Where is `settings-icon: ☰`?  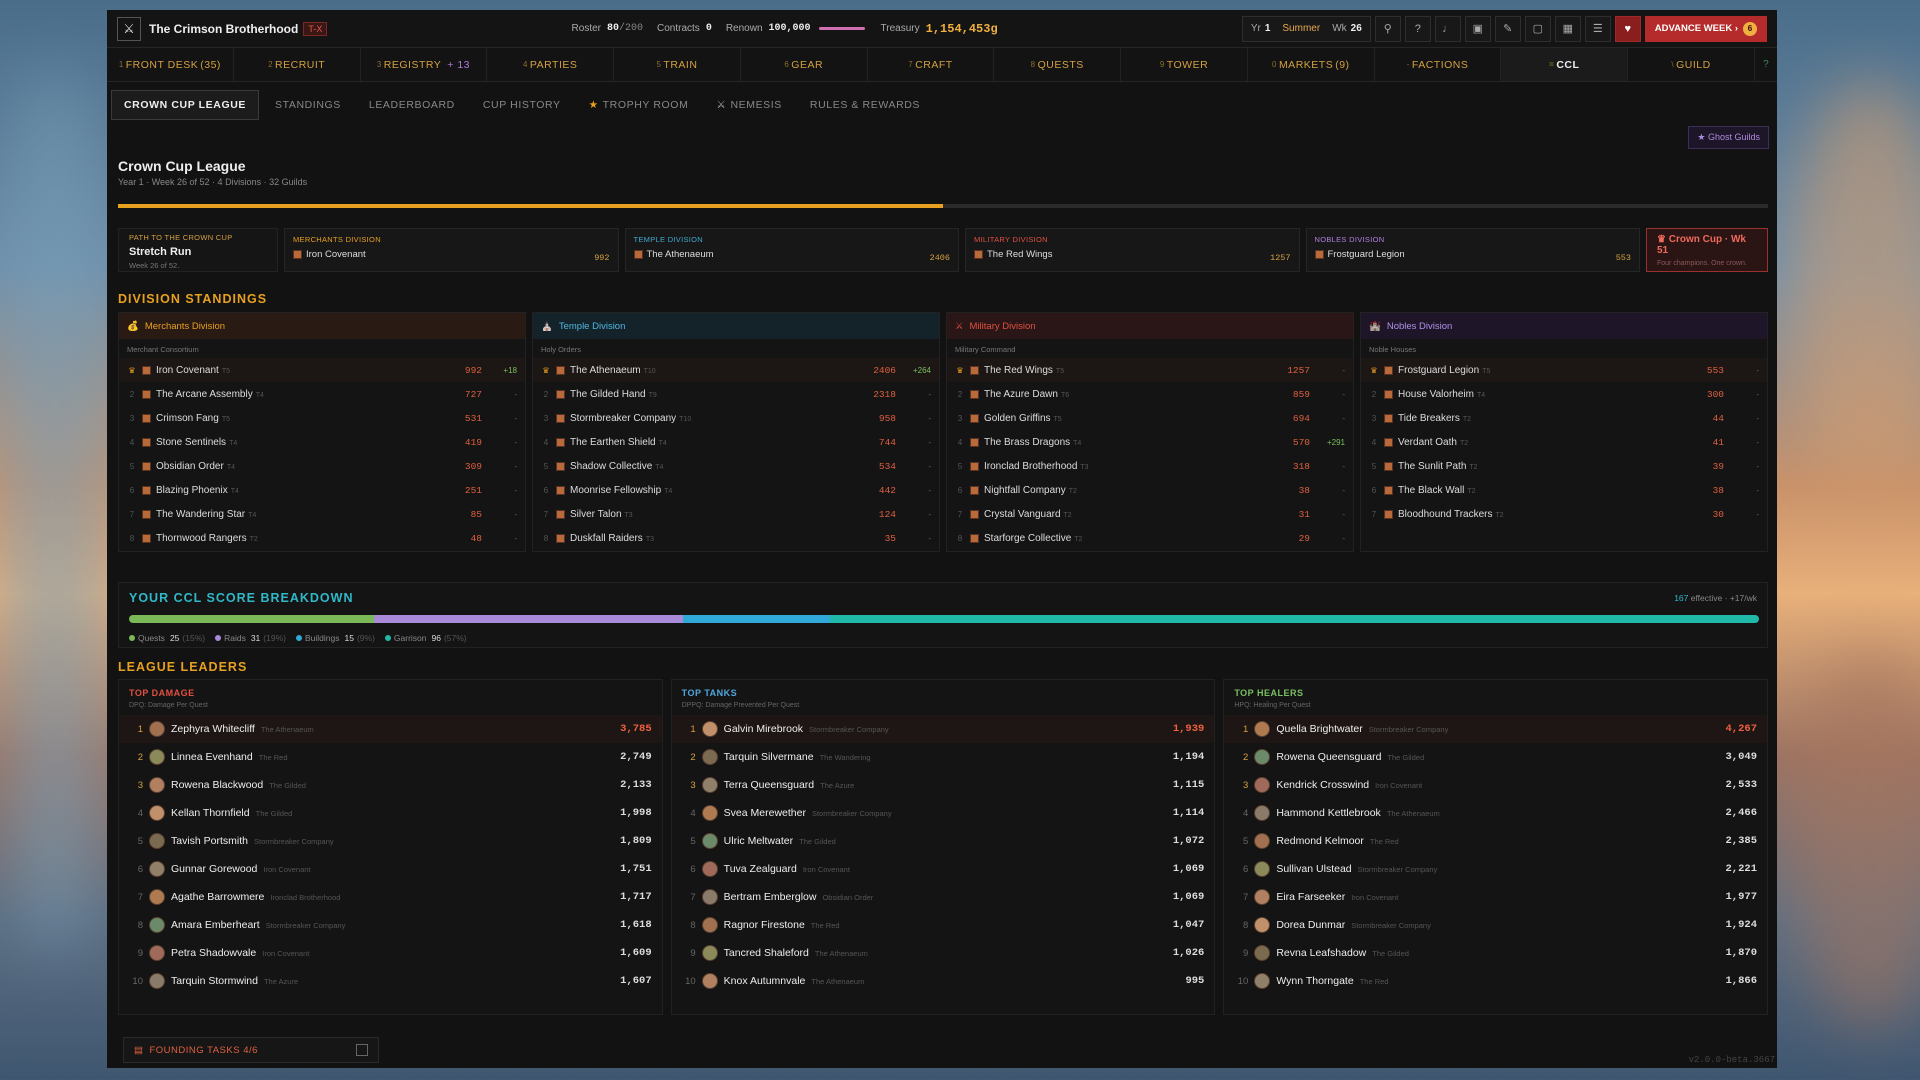
settings-icon: ☰ is located at coordinates (1597, 28).